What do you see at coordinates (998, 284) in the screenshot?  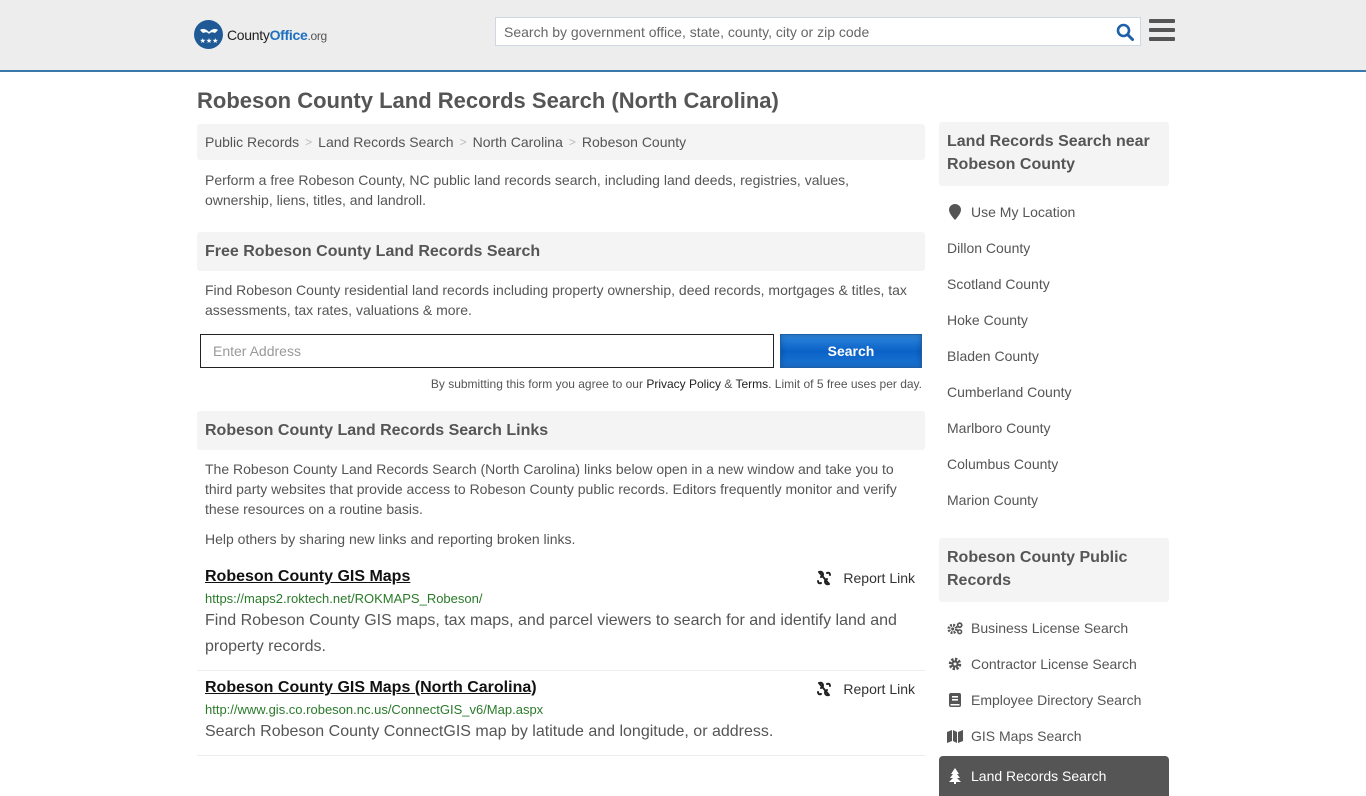 I see `nearby-county-link: Scotland County` at bounding box center [998, 284].